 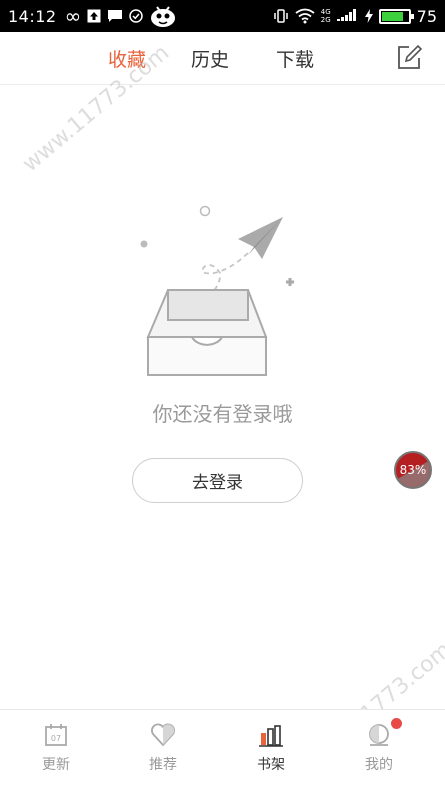 I want to click on profile-icon, so click(x=379, y=735).